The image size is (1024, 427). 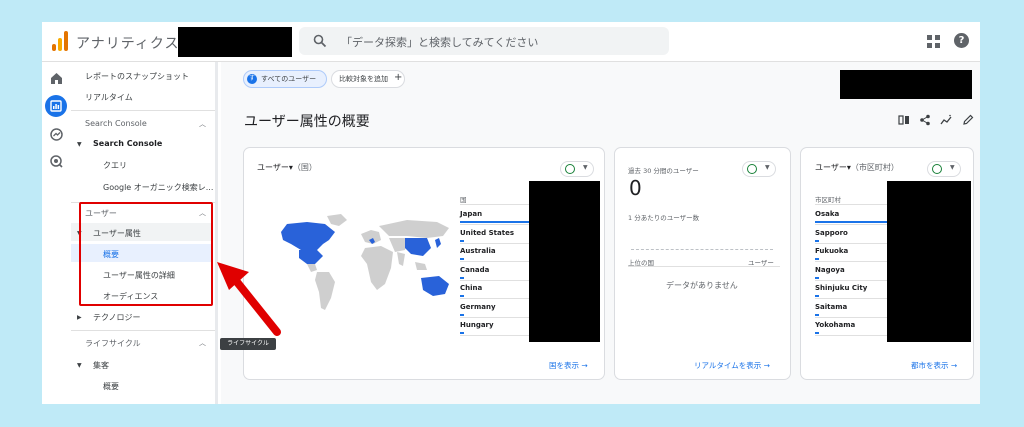 What do you see at coordinates (478, 251) in the screenshot?
I see `table-row: Australia` at bounding box center [478, 251].